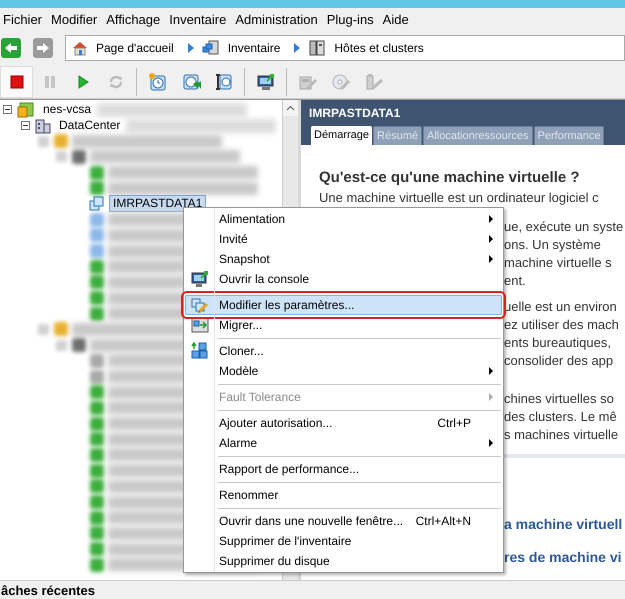  I want to click on paragraph-line: chines virtuelles so, so click(559, 399).